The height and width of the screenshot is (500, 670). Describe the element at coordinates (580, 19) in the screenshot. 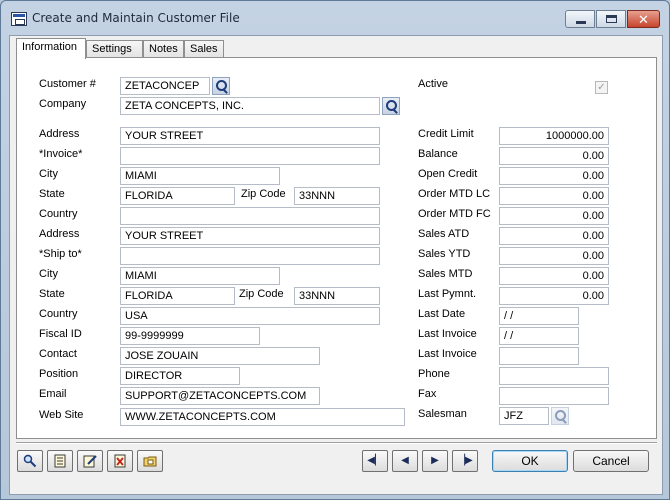

I see `minimize-button` at that location.